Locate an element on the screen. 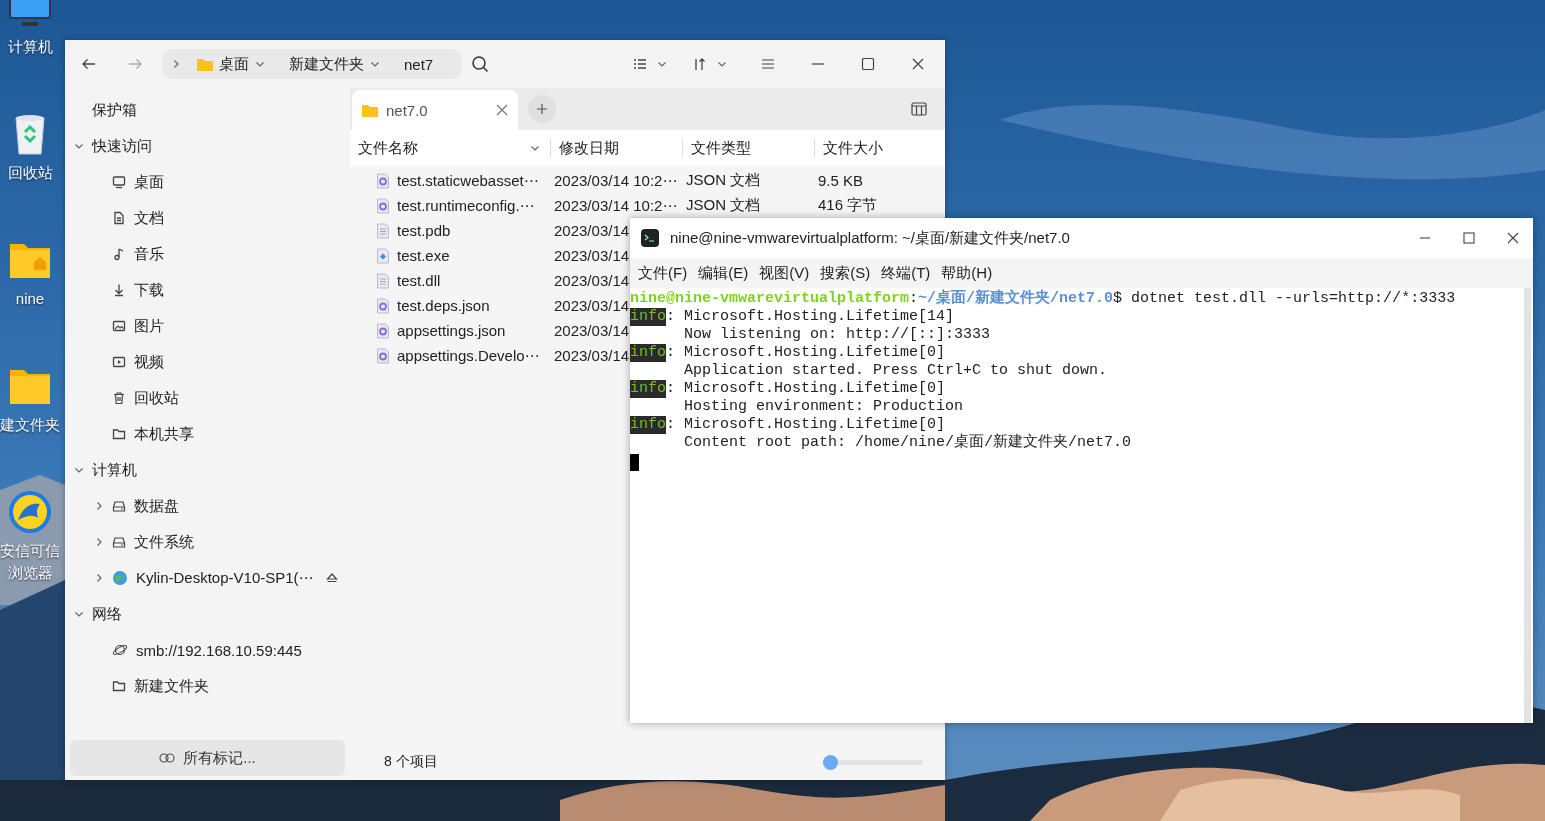 The height and width of the screenshot is (821, 1545). file-name: appsettings.json is located at coordinates (451, 330).